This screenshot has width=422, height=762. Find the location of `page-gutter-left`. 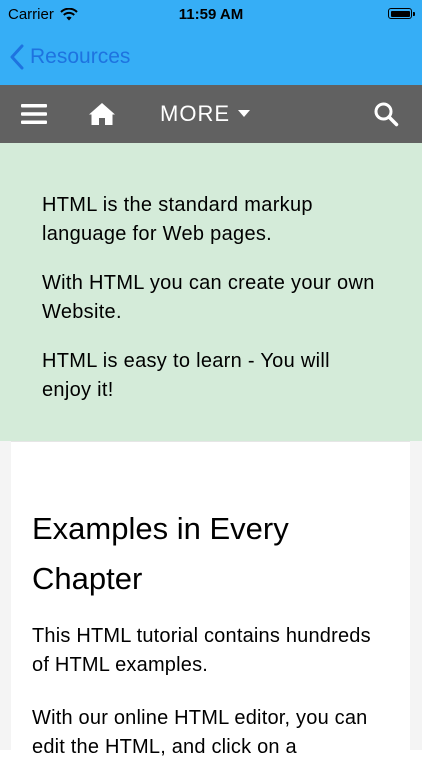

page-gutter-left is located at coordinates (5, 595).